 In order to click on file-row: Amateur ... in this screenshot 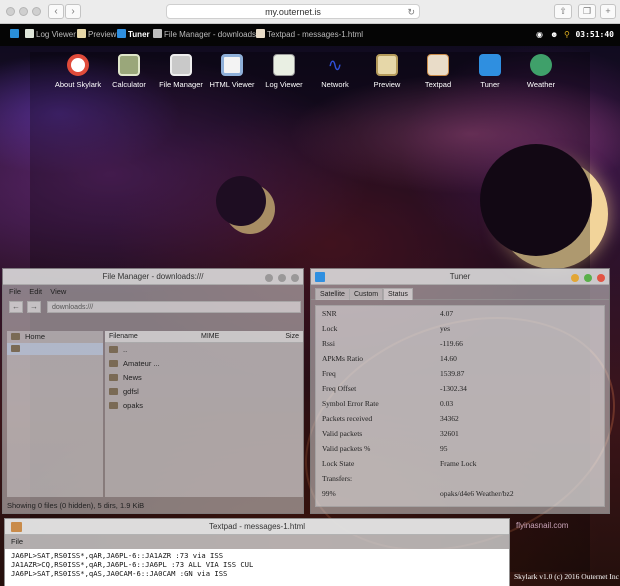, I will do `click(204, 364)`.